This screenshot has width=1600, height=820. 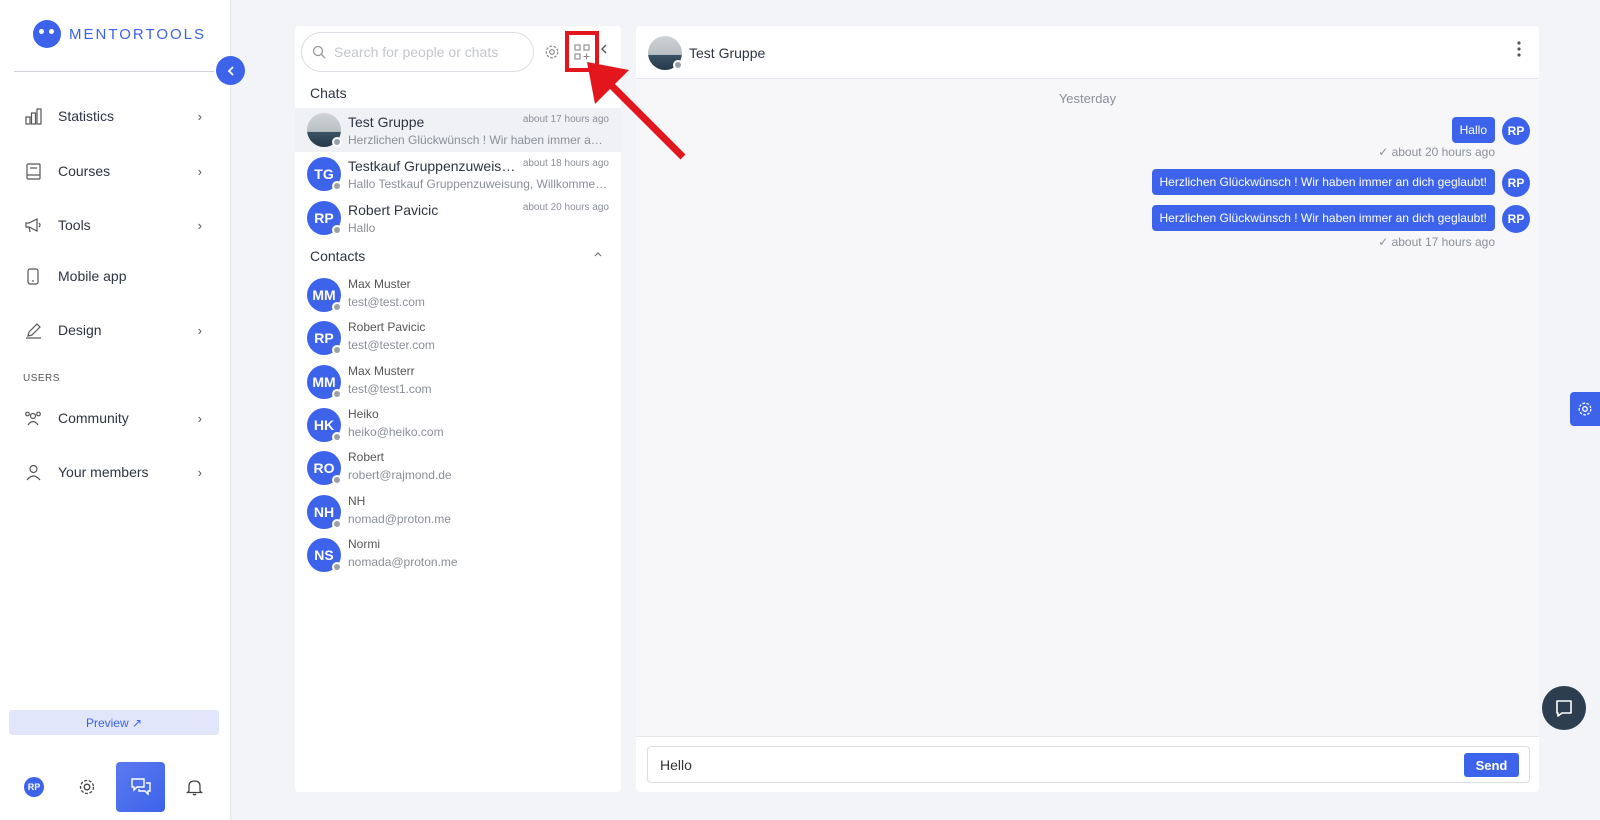 What do you see at coordinates (552, 52) in the screenshot?
I see `chat-settings-button` at bounding box center [552, 52].